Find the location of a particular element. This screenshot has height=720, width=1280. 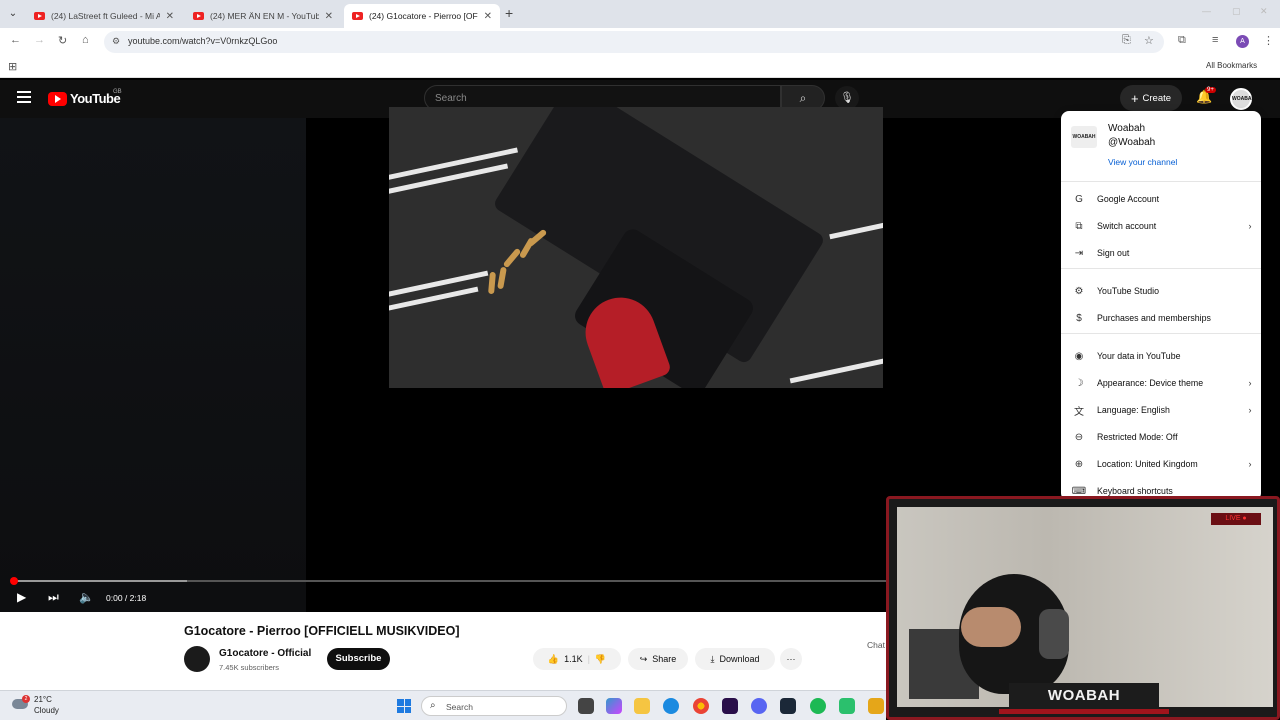

tab-label: (24) LaStreet ft Guleed - Mi Amor is located at coordinates (105, 16).